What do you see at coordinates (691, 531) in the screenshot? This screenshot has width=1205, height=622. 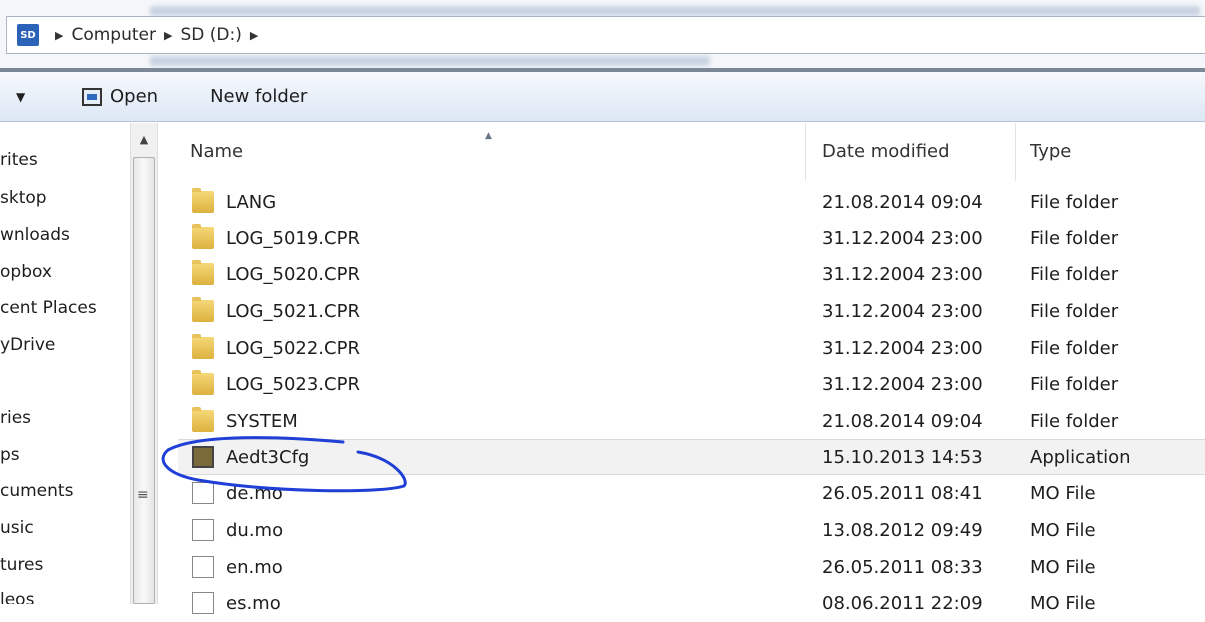 I see `file-row: du.mo 13.08.2012 09:49 MO File` at bounding box center [691, 531].